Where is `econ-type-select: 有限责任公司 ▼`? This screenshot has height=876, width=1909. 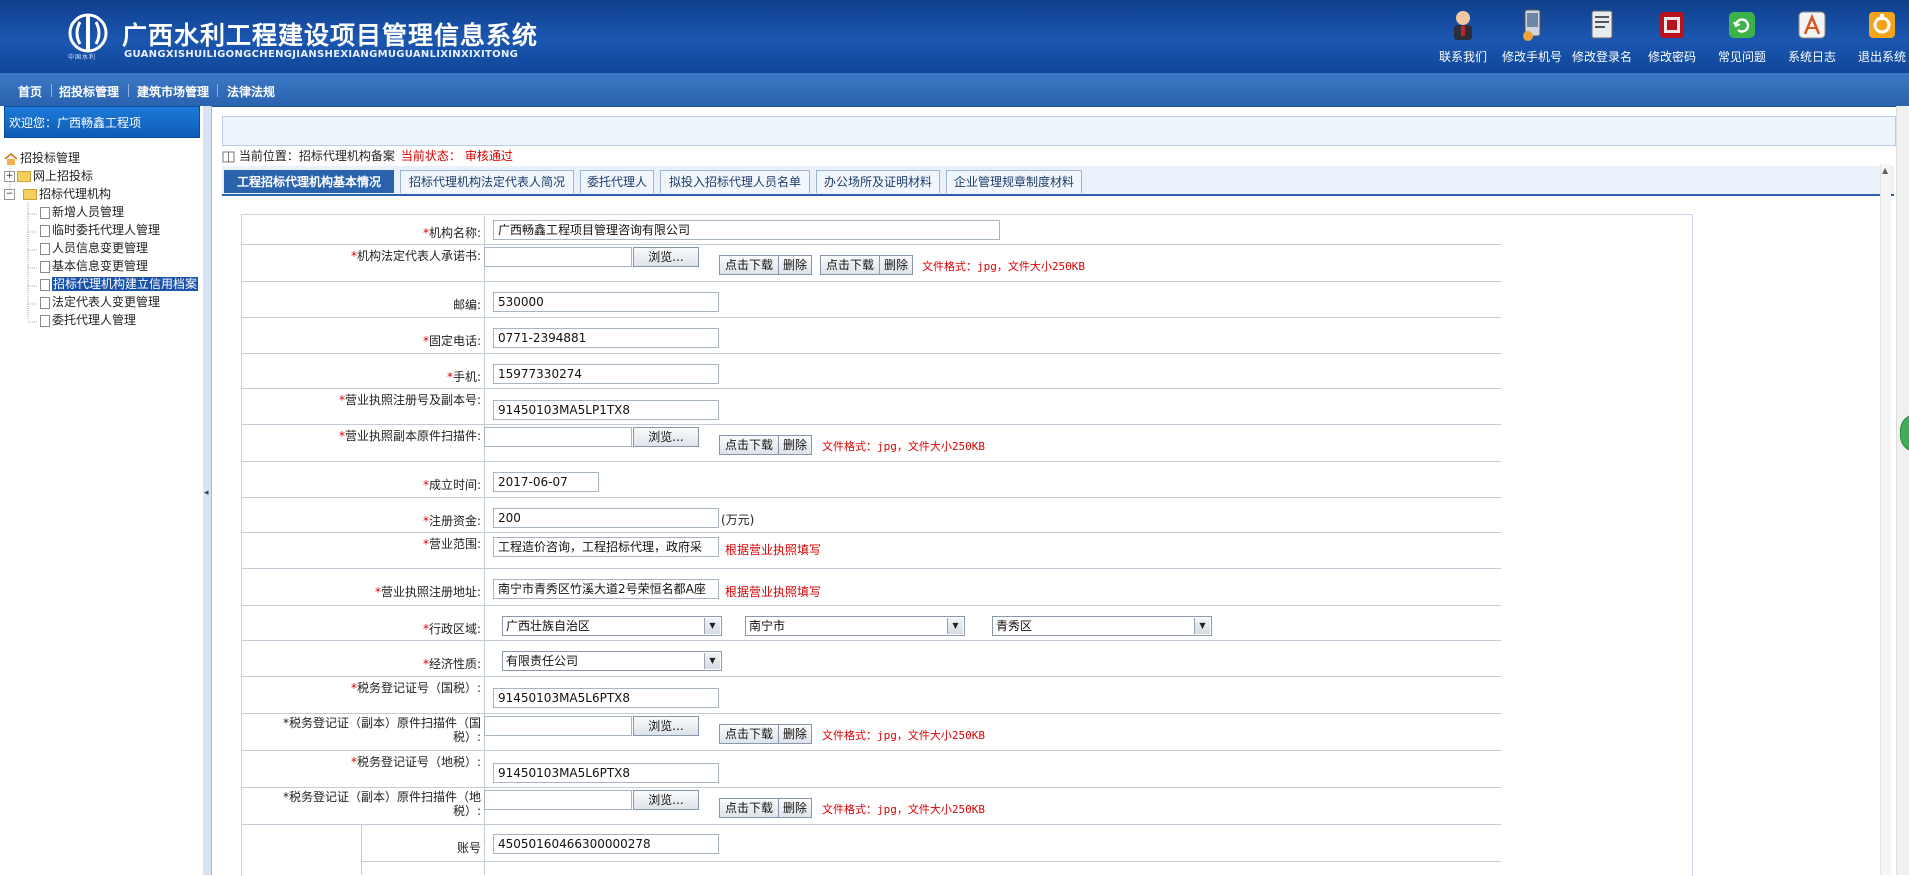 econ-type-select: 有限责任公司 ▼ is located at coordinates (612, 661).